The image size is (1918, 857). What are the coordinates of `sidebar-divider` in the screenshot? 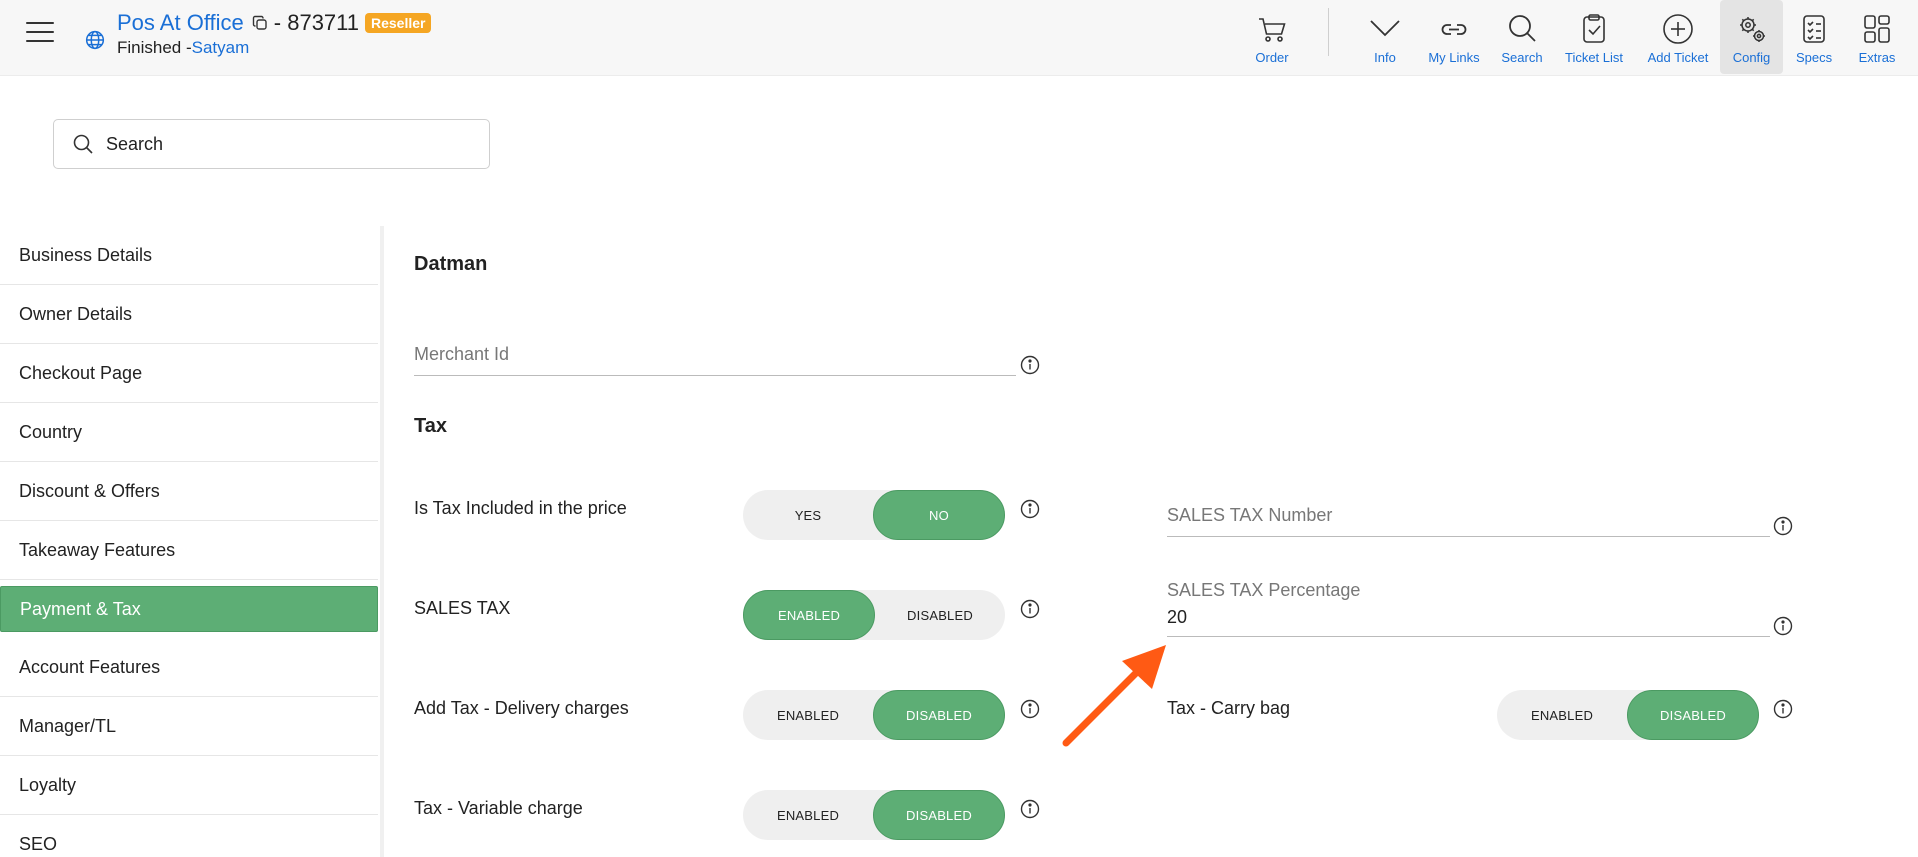 It's located at (382, 541).